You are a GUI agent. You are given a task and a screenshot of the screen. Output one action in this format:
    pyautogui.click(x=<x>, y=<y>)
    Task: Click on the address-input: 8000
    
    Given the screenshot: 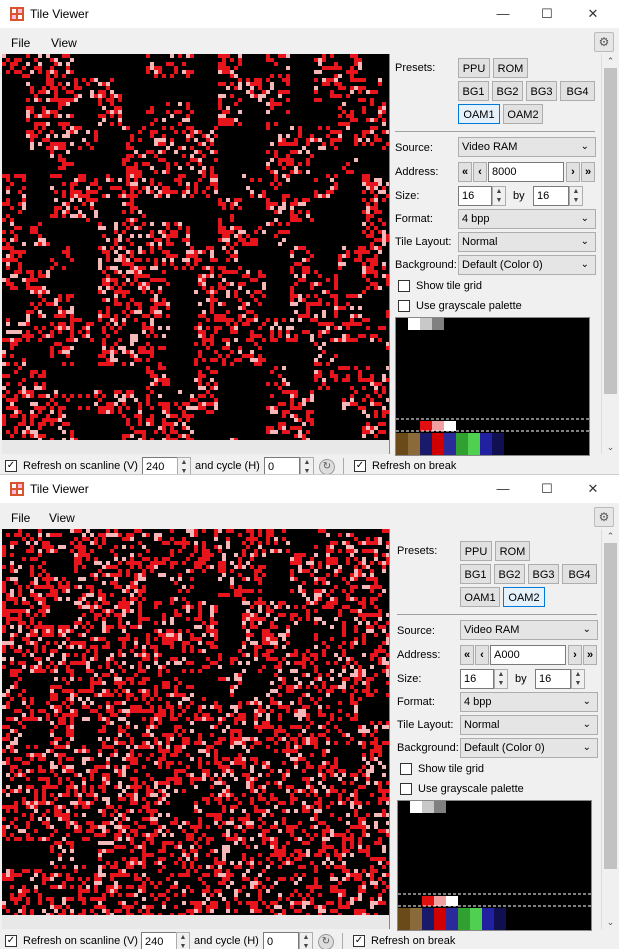 What is the action you would take?
    pyautogui.click(x=526, y=172)
    